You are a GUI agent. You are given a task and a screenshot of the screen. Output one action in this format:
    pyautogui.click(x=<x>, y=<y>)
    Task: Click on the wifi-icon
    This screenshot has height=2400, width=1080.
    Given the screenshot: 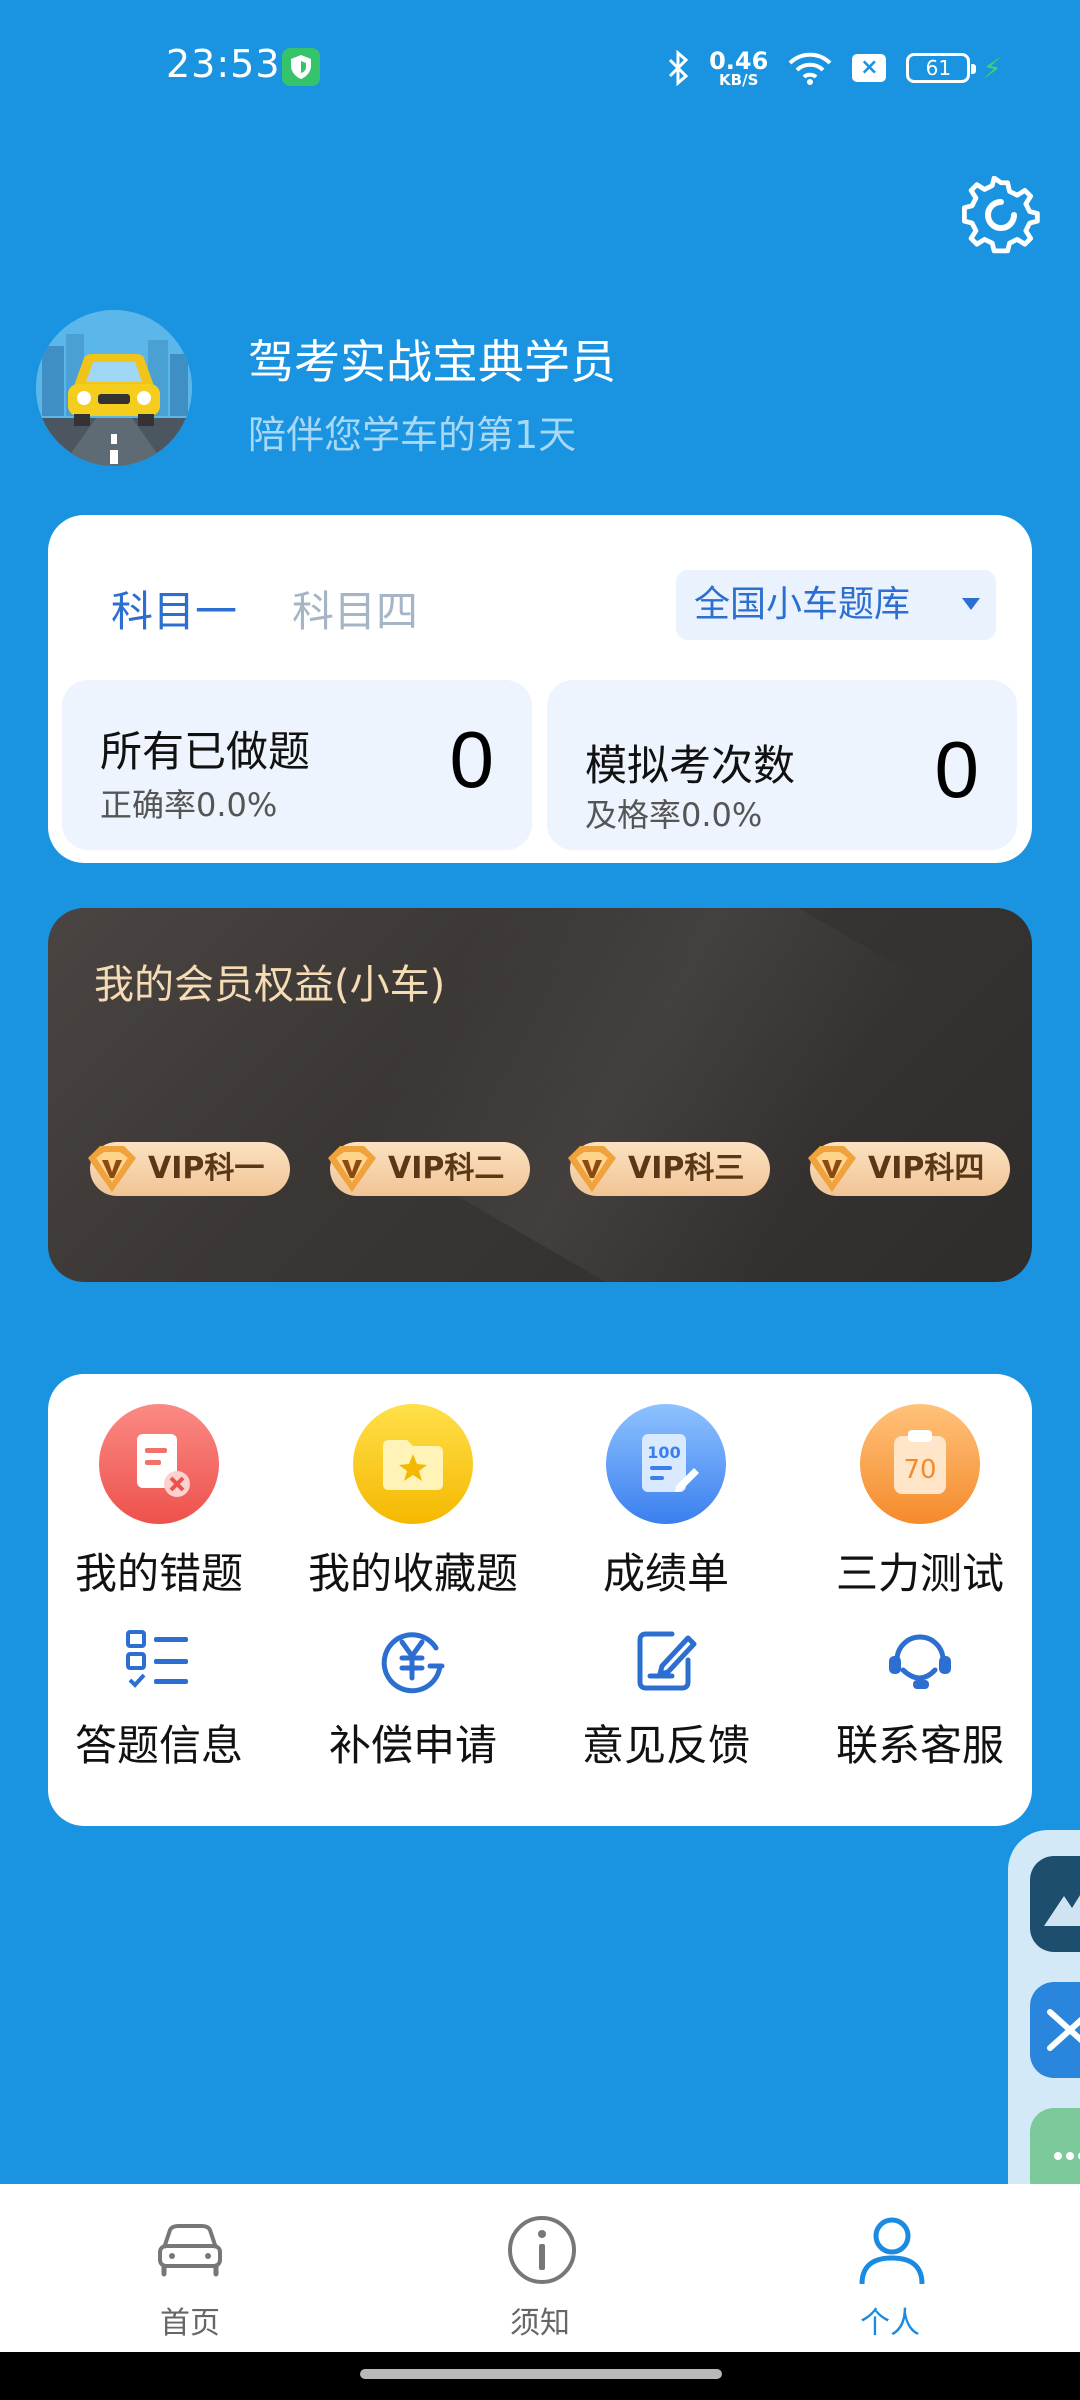 What is the action you would take?
    pyautogui.click(x=810, y=68)
    